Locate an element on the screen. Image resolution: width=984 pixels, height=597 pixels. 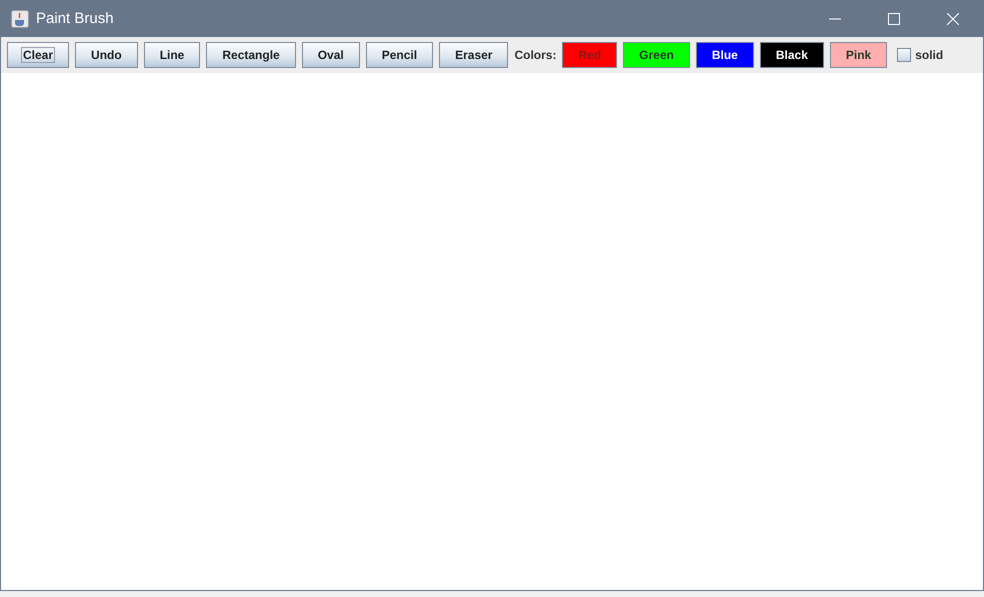
solid-checkbox: solid is located at coordinates (920, 55).